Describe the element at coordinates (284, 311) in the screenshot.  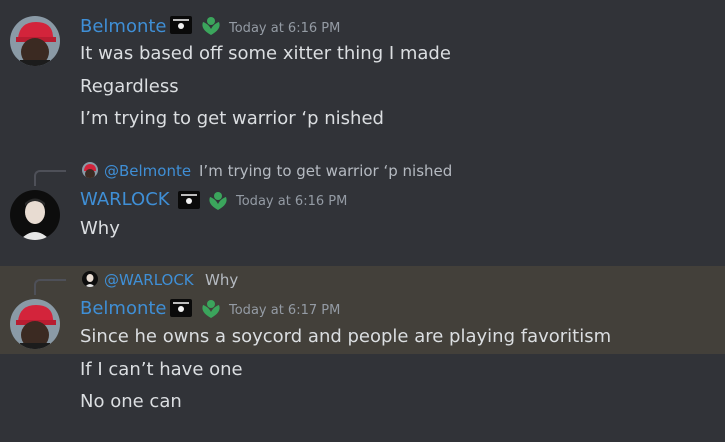
I see `message-timestamp: Today at 6:17 PM` at that location.